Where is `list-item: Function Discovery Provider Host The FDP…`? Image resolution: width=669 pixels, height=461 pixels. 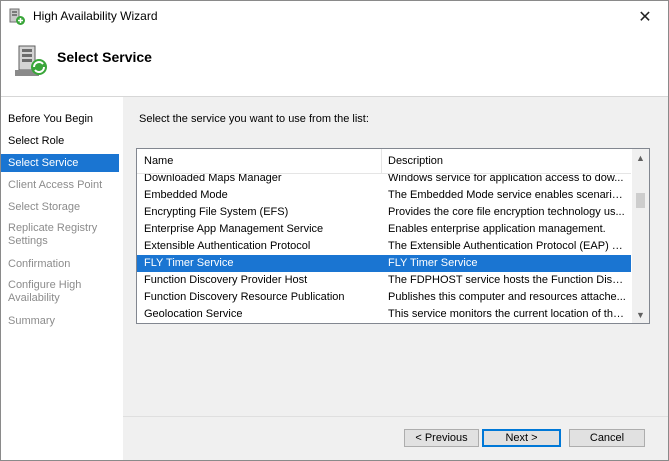
list-item: Function Discovery Provider Host The FDP… is located at coordinates (384, 280).